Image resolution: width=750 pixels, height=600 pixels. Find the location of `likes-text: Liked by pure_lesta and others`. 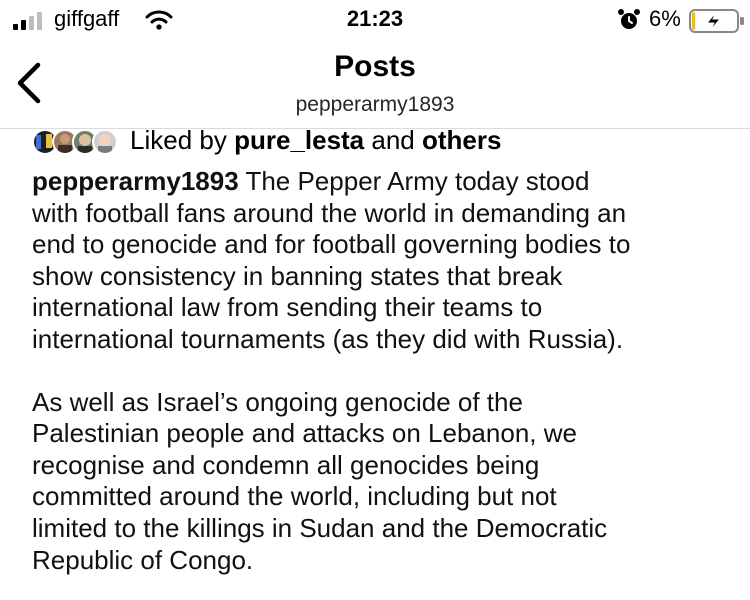

likes-text: Liked by pure_lesta and others is located at coordinates (316, 139).